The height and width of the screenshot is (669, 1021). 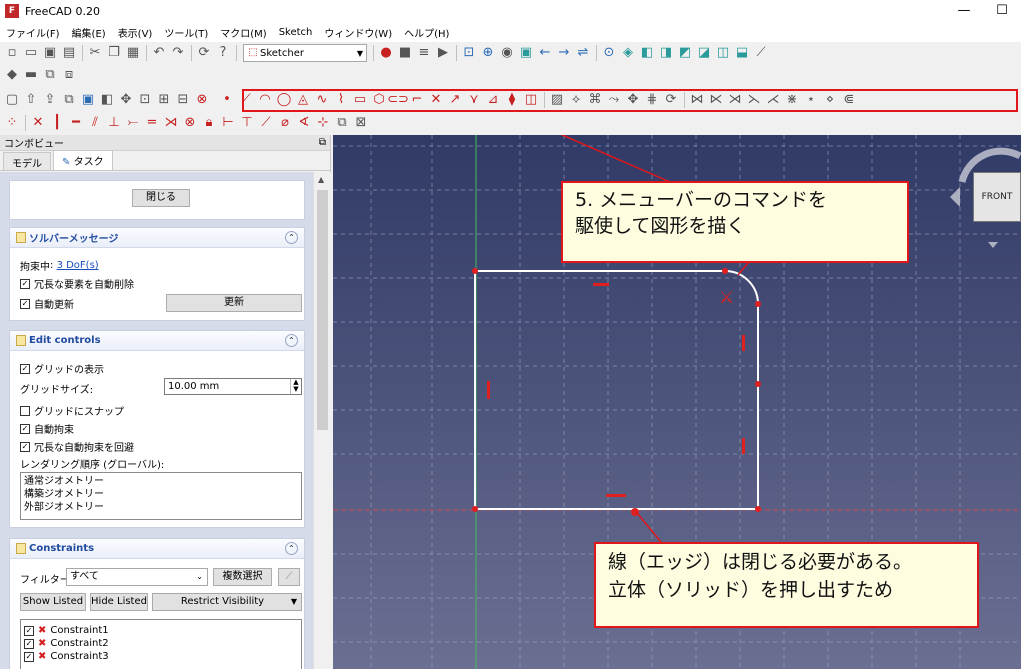 I want to click on tab-model: モデル, so click(x=27, y=161).